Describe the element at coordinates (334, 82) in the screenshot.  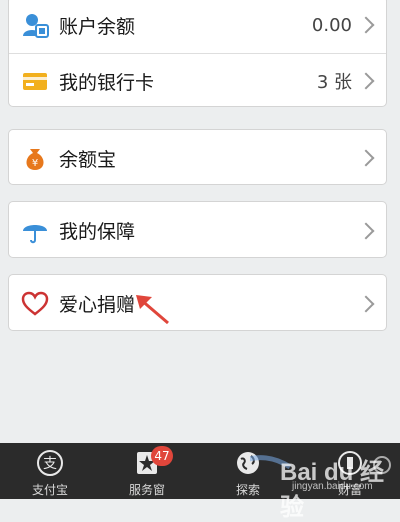
I see `bank-cards-value: 3 张` at that location.